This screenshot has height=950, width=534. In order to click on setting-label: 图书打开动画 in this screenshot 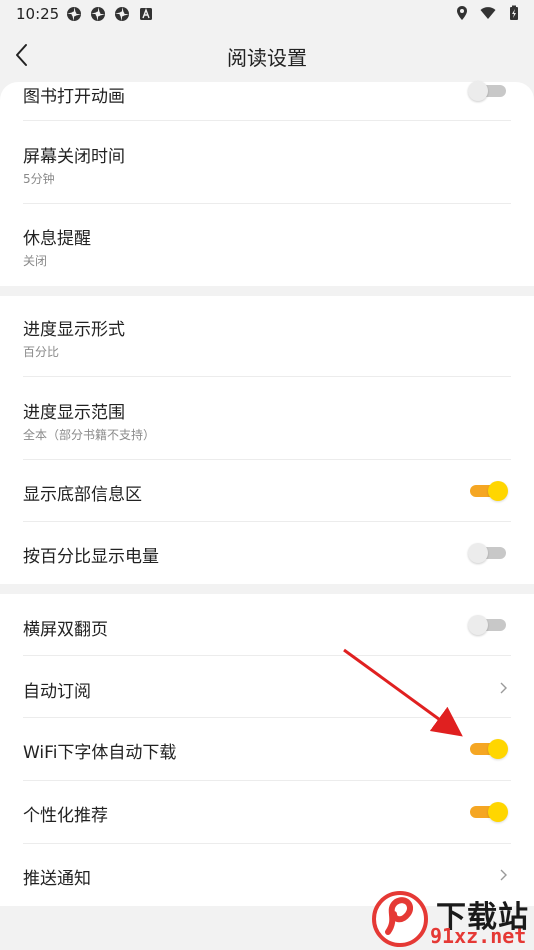, I will do `click(74, 97)`.